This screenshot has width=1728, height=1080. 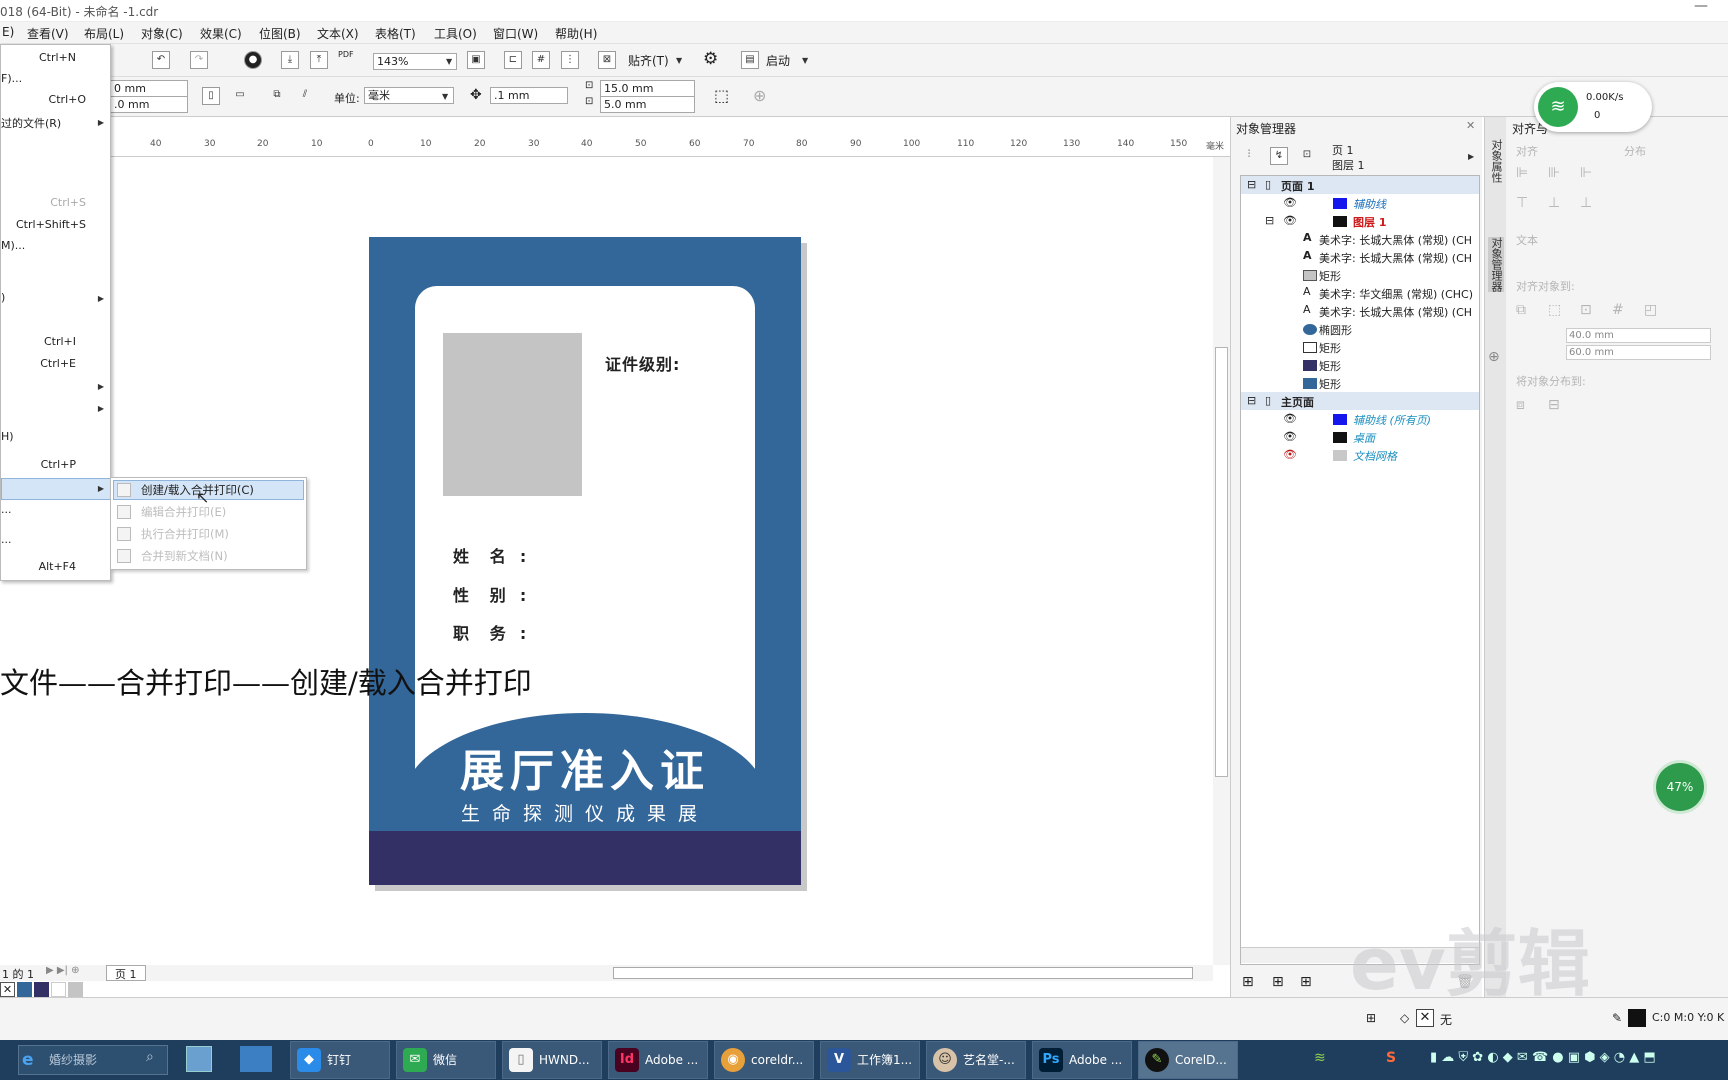 What do you see at coordinates (149, 104) in the screenshot?
I see `height-input: .0 mm` at bounding box center [149, 104].